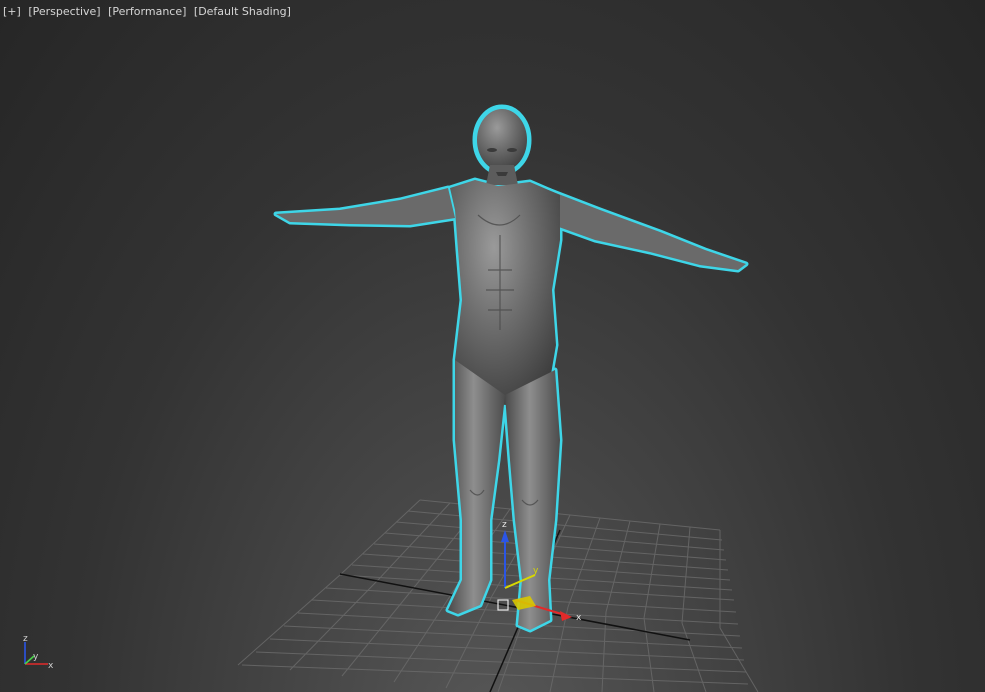  I want to click on viewport-performance-menu: [Performance], so click(147, 11).